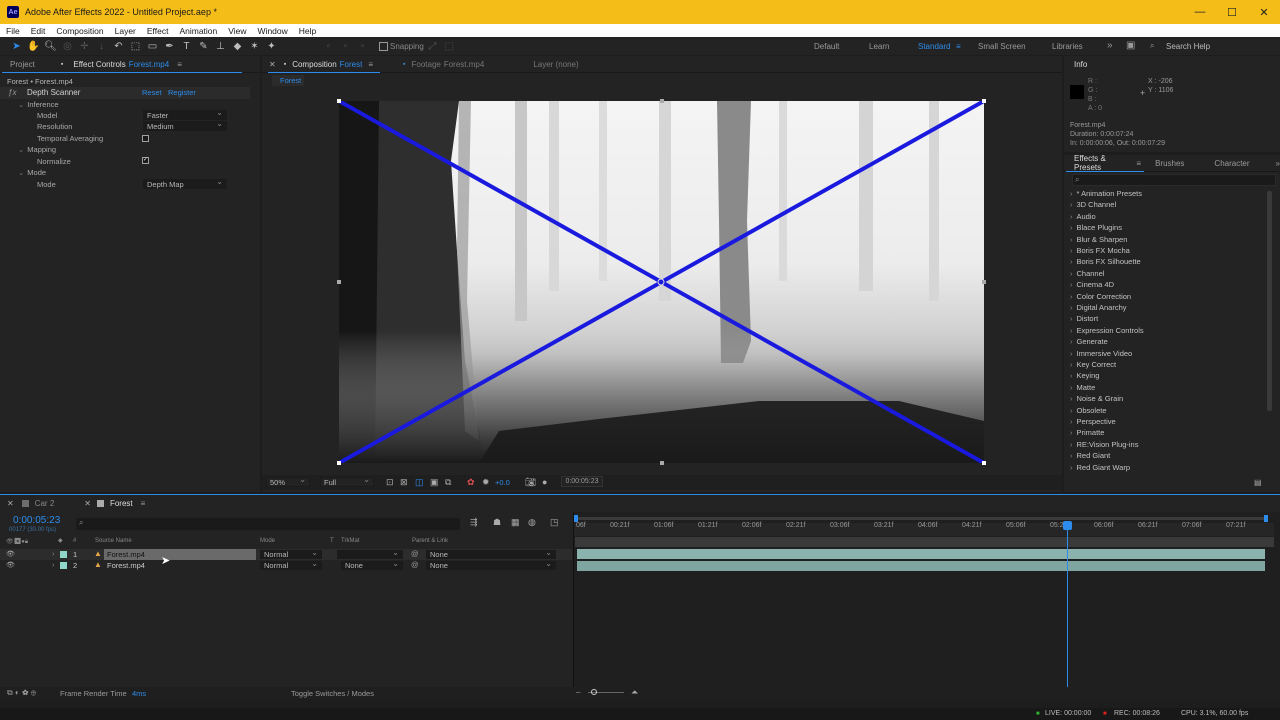 The height and width of the screenshot is (720, 1280). I want to click on playhead-handle, so click(1067, 525).